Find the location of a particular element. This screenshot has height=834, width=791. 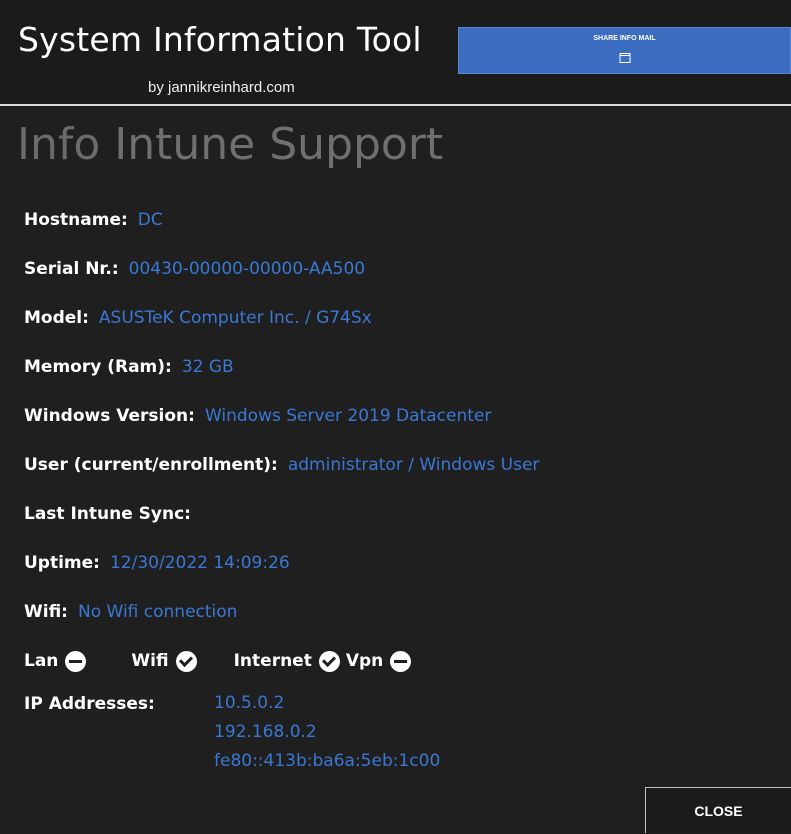

memory-label: Memory (Ram): is located at coordinates (98, 367).